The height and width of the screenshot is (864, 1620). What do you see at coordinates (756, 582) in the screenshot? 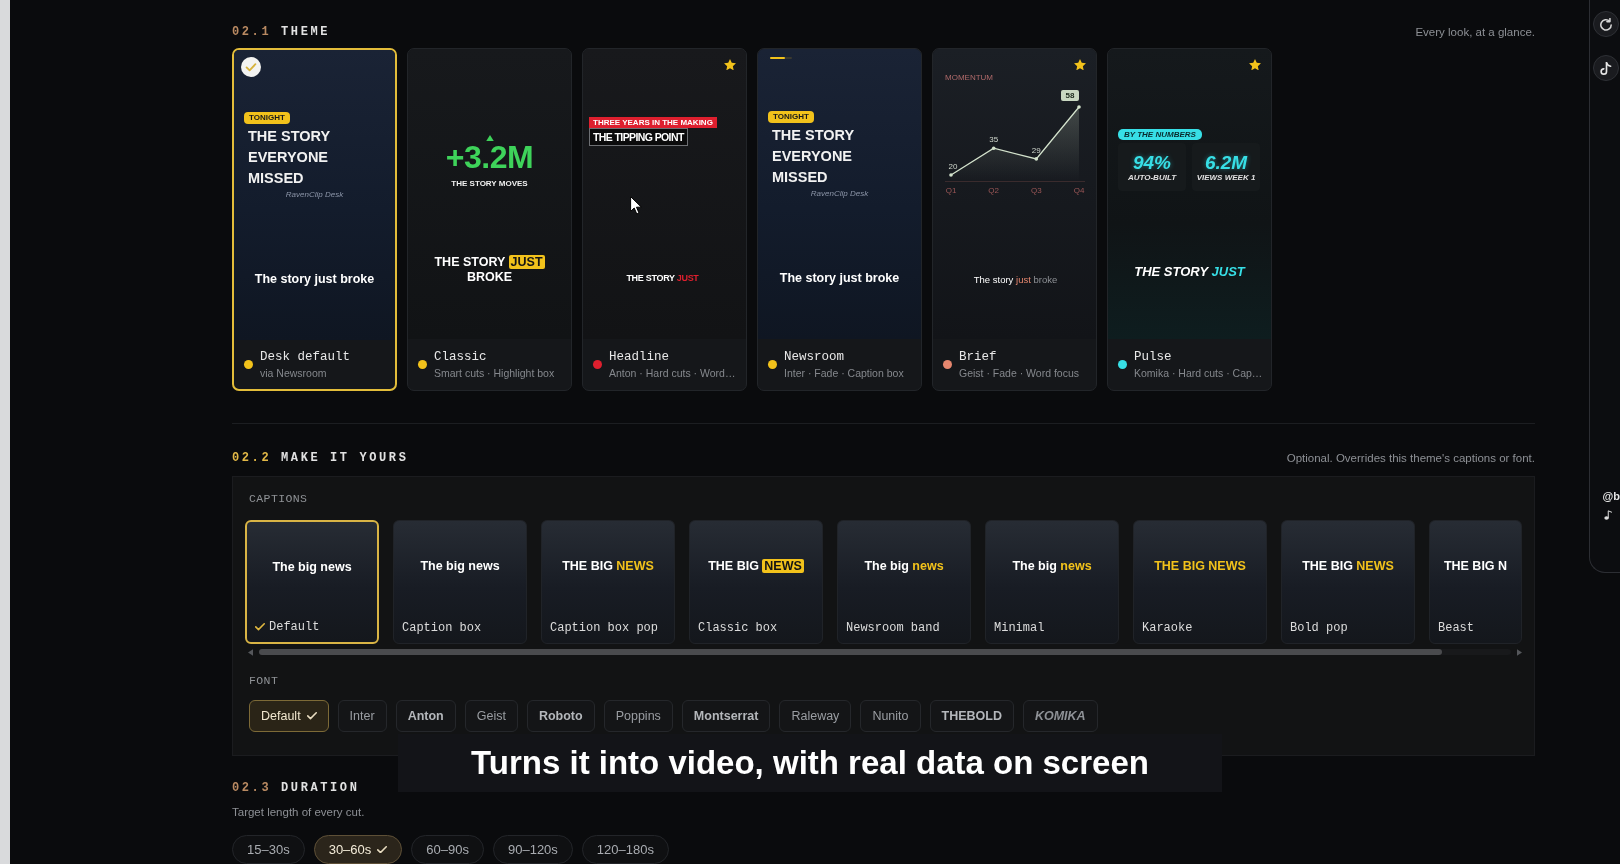
I see `caption-style-card: THE BIG NEWS Classic box` at bounding box center [756, 582].